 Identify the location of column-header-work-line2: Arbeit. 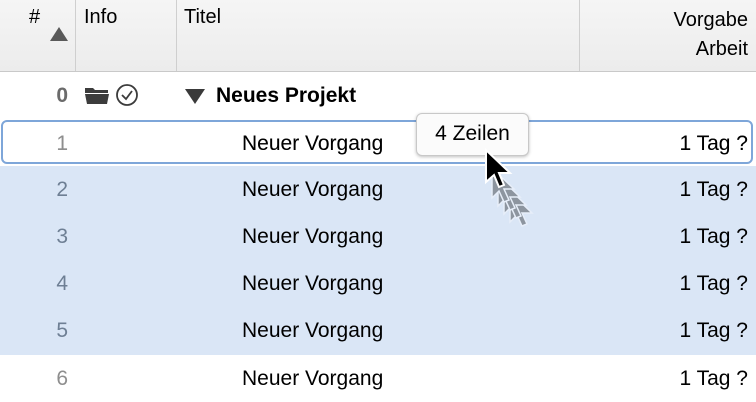
(721, 49).